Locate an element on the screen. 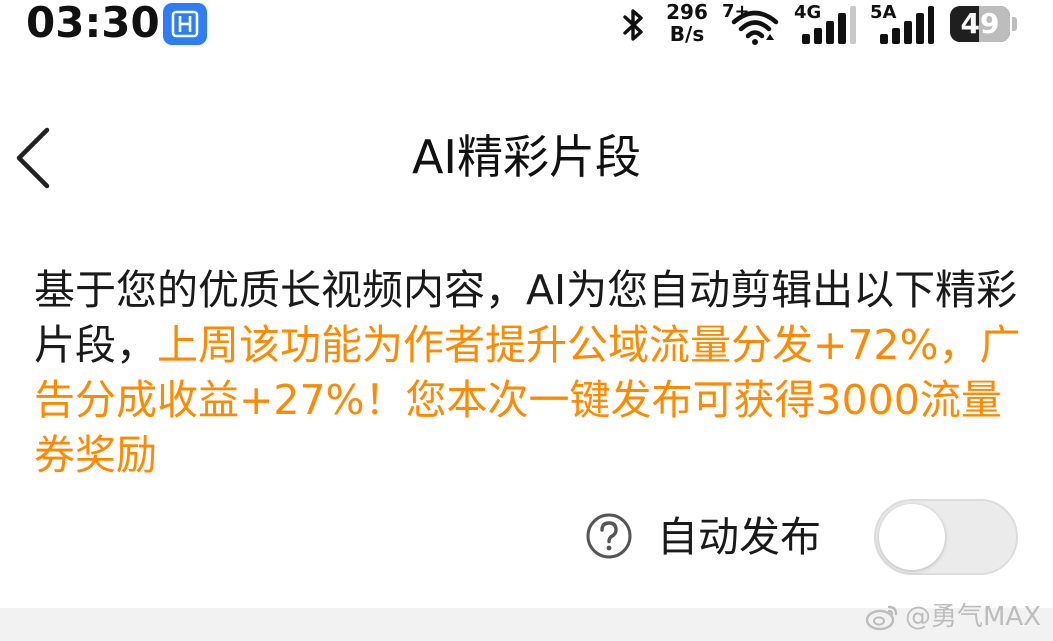 The height and width of the screenshot is (641, 1053). network-speed-value: 296 is located at coordinates (687, 12).